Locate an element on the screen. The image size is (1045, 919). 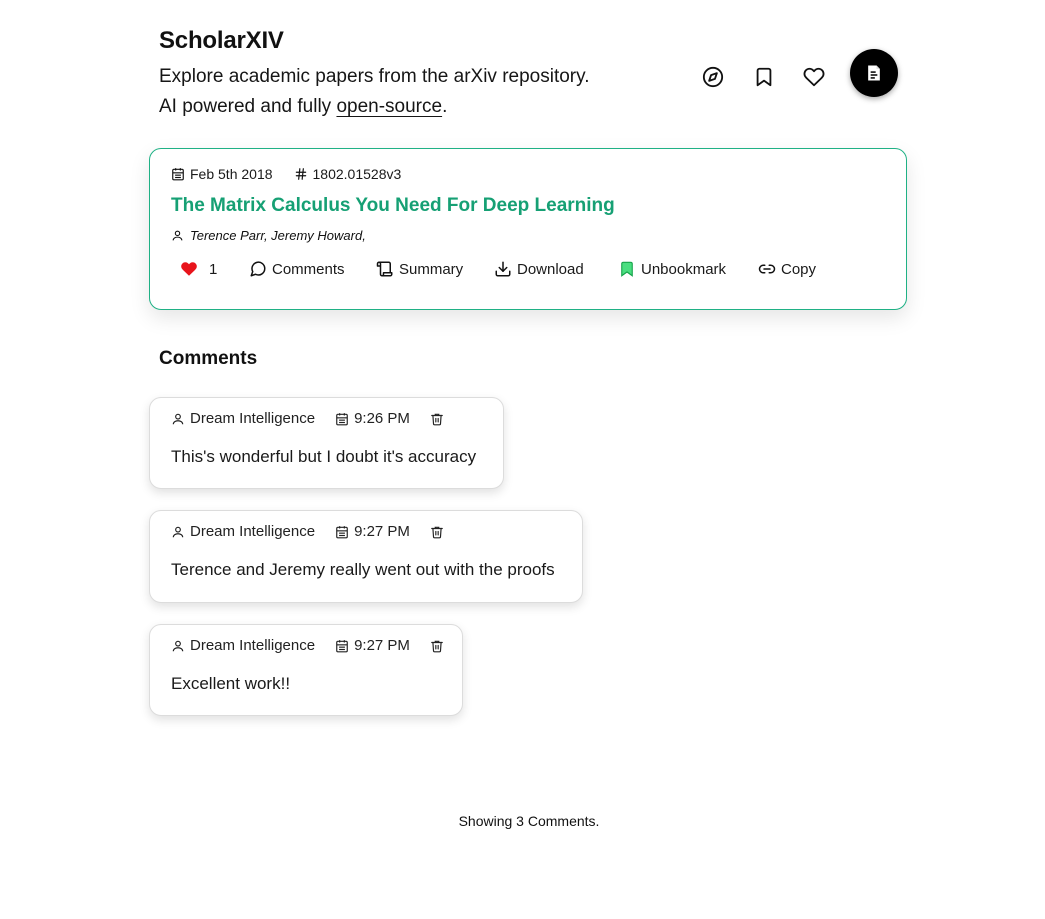
like-count: 1 is located at coordinates (213, 269).